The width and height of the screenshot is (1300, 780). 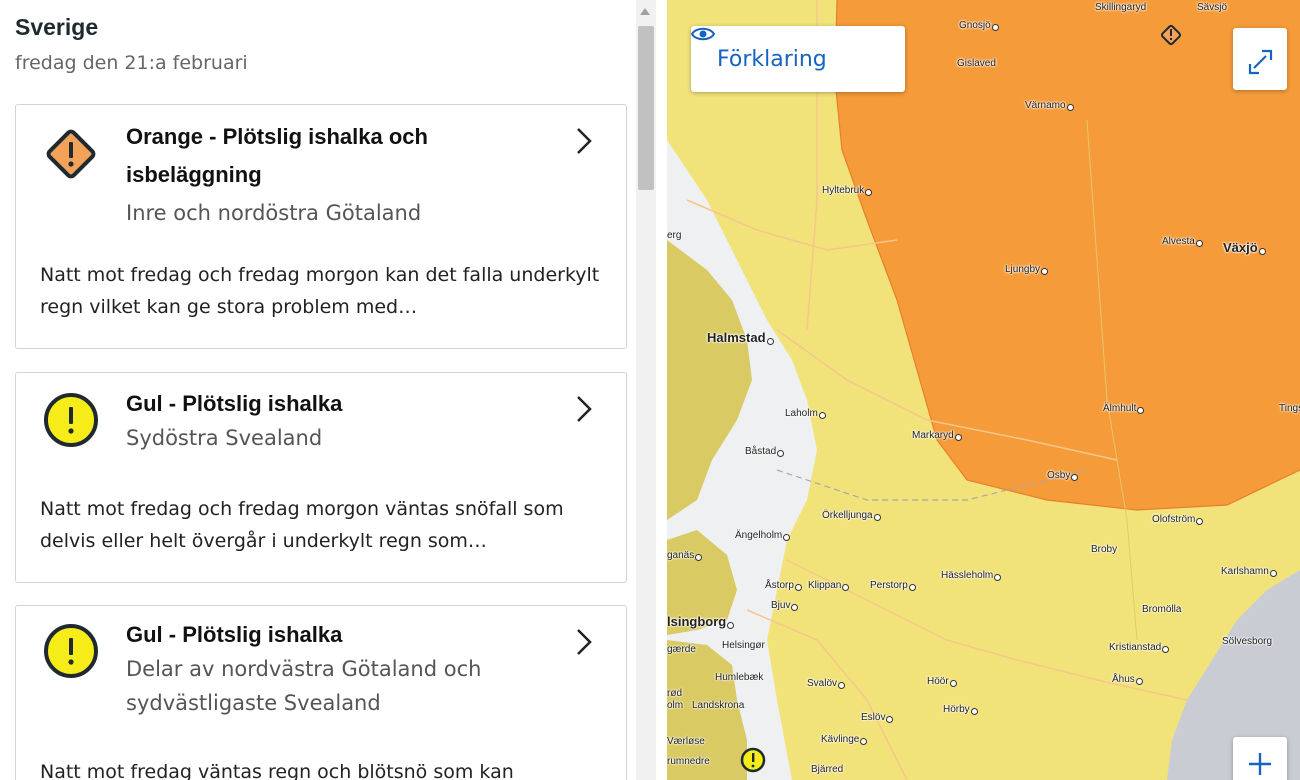 I want to click on map-label: Olofström, so click(x=1177, y=519).